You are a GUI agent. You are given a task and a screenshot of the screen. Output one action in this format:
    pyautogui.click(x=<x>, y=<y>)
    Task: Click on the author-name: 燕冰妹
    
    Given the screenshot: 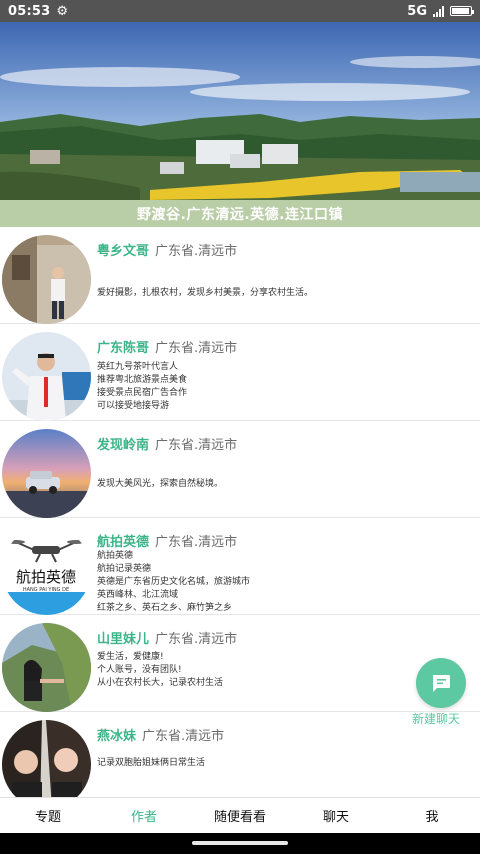 What is the action you would take?
    pyautogui.click(x=116, y=734)
    